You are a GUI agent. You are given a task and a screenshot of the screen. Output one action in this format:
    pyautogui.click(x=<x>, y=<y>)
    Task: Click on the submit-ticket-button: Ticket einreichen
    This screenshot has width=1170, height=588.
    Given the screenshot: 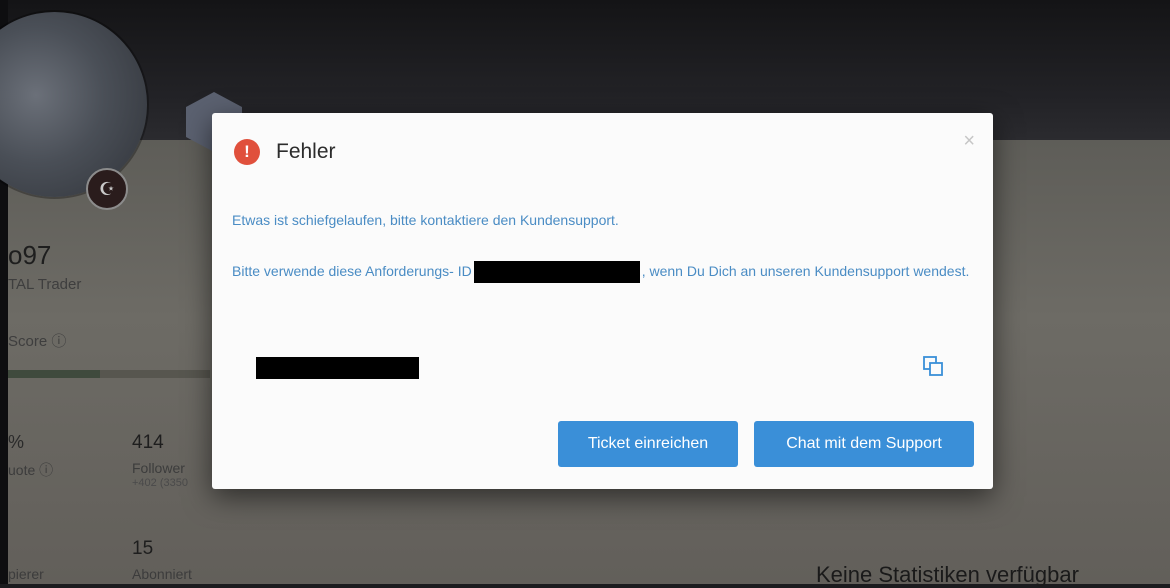 What is the action you would take?
    pyautogui.click(x=648, y=444)
    